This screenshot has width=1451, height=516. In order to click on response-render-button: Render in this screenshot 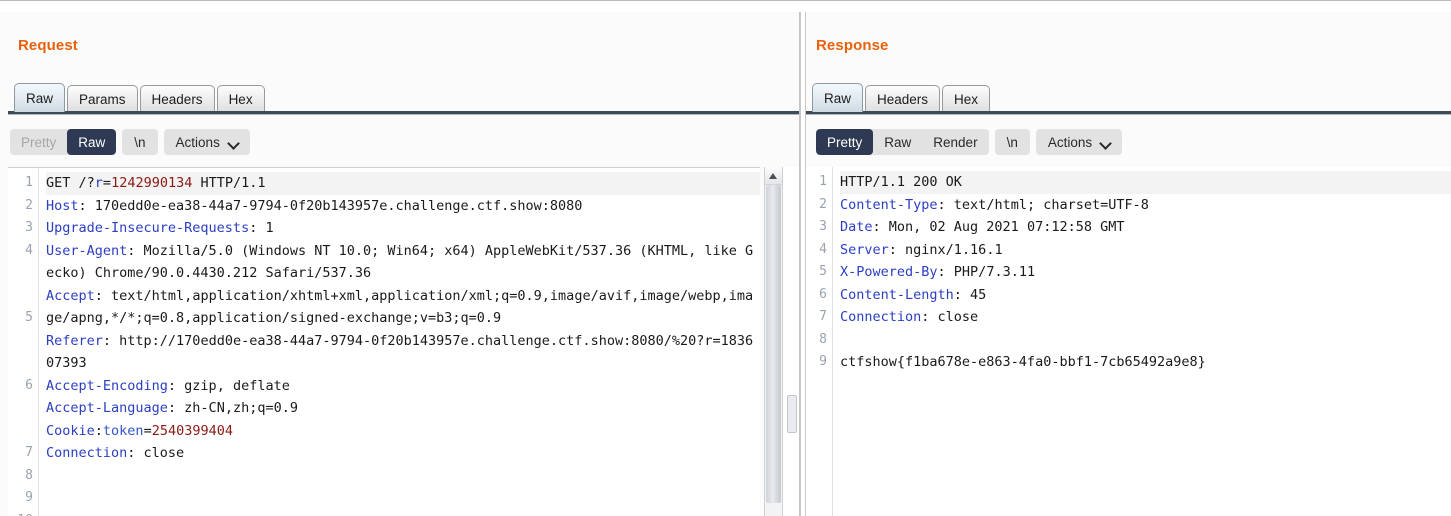, I will do `click(955, 142)`.